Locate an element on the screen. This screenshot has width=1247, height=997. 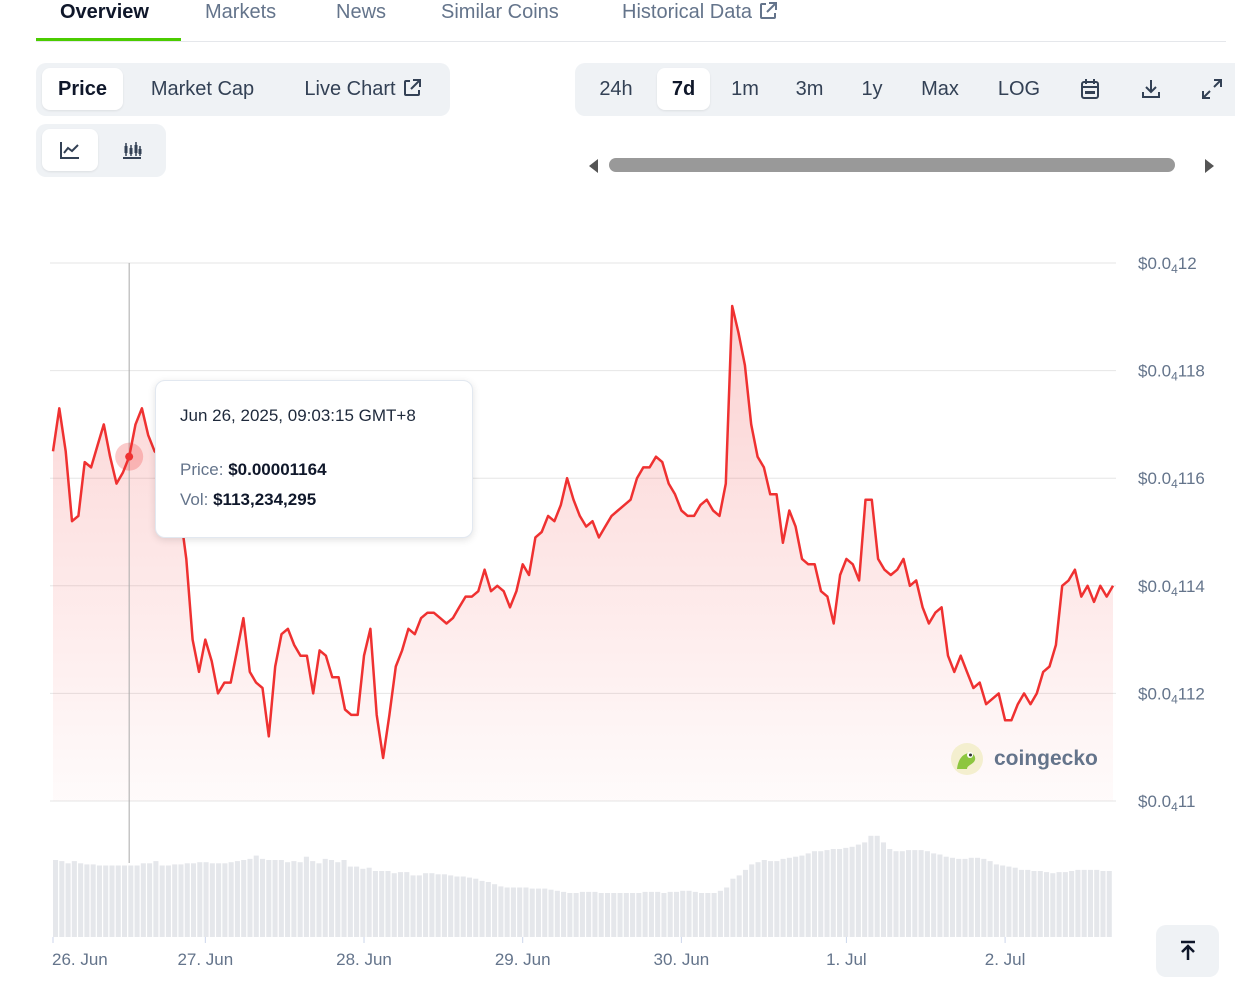
download-button is located at coordinates (1151, 89).